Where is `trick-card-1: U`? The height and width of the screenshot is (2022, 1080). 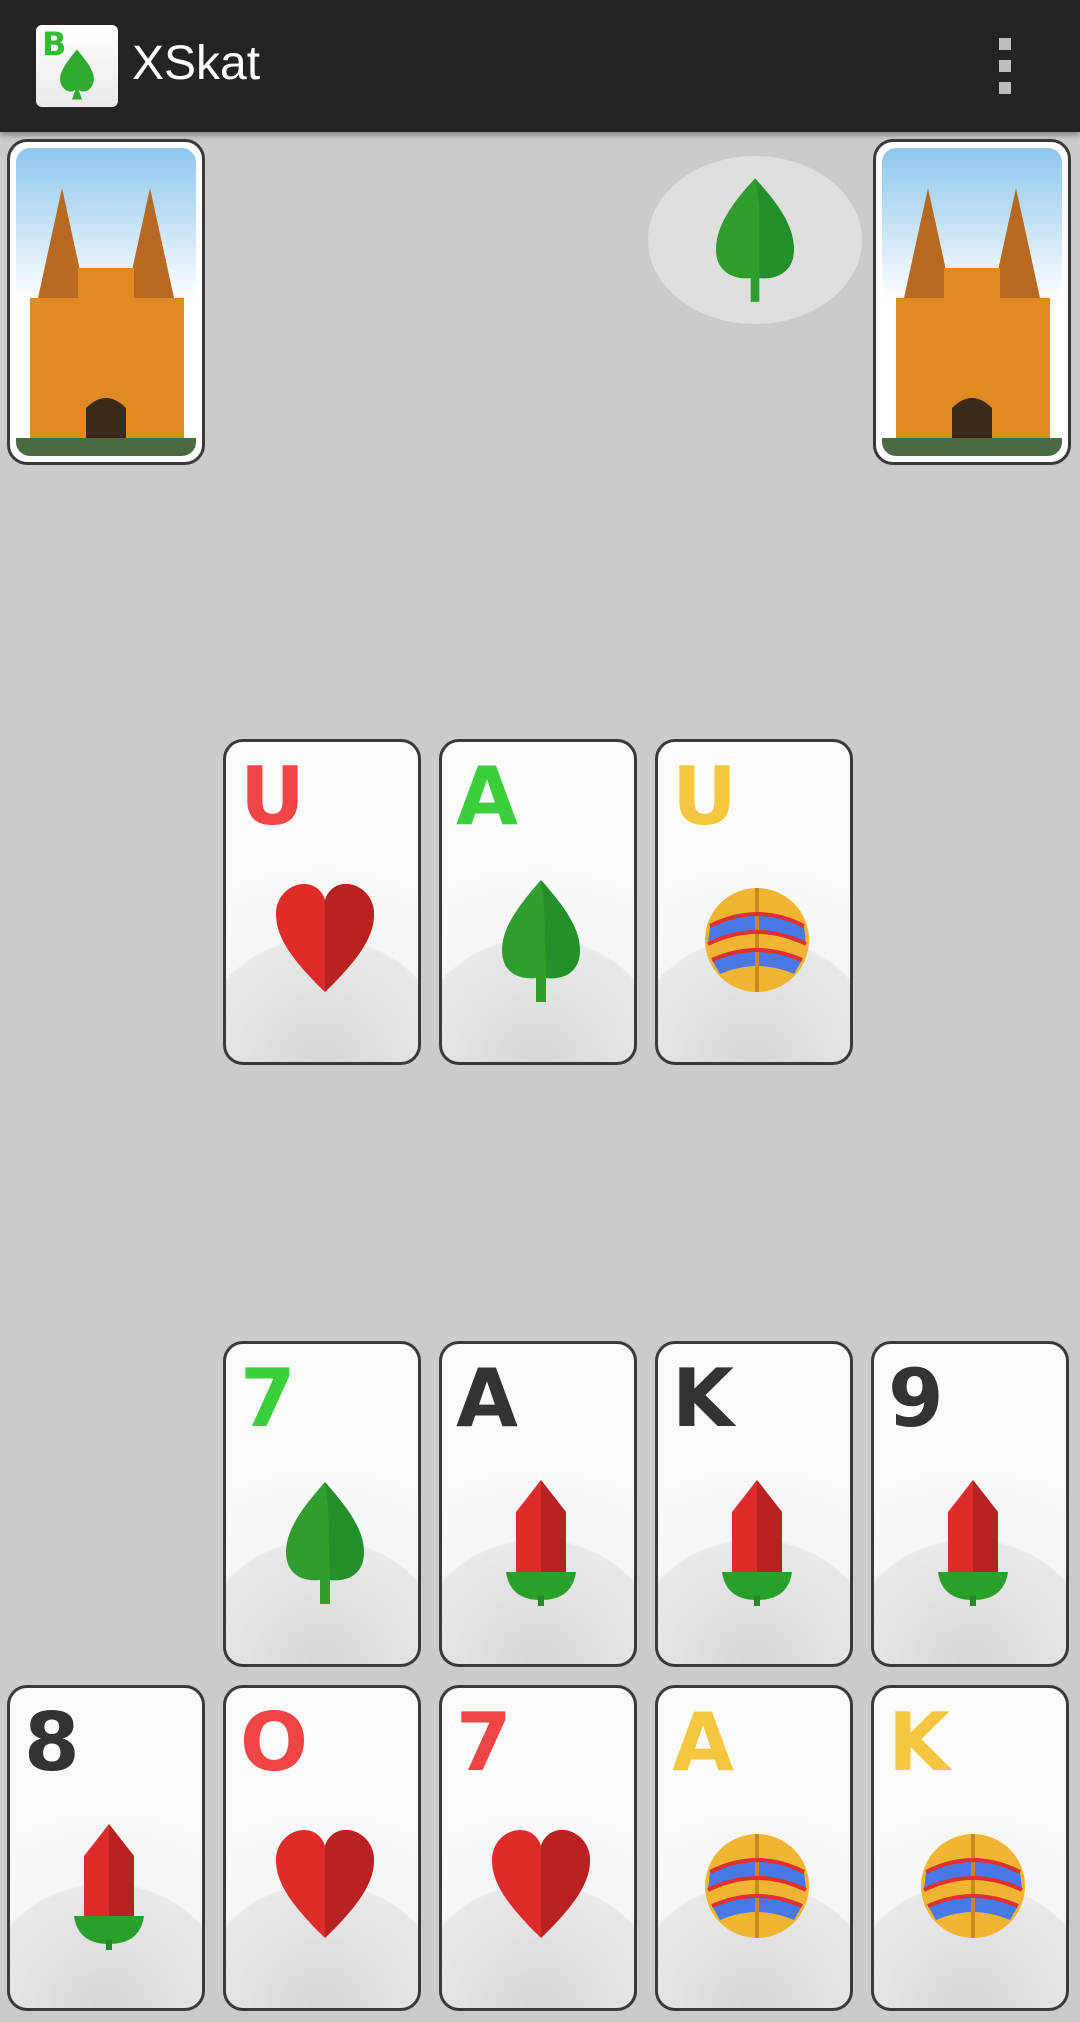 trick-card-1: U is located at coordinates (322, 902).